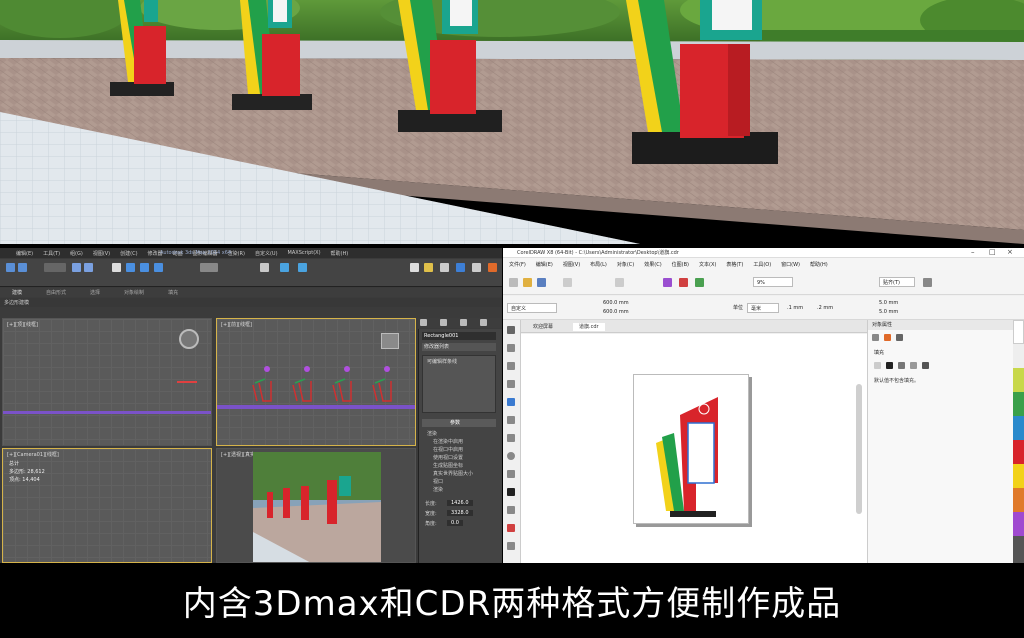 The image size is (1024, 638). What do you see at coordinates (24, 253) in the screenshot?
I see `max-menu-item: 编辑(E)` at bounding box center [24, 253].